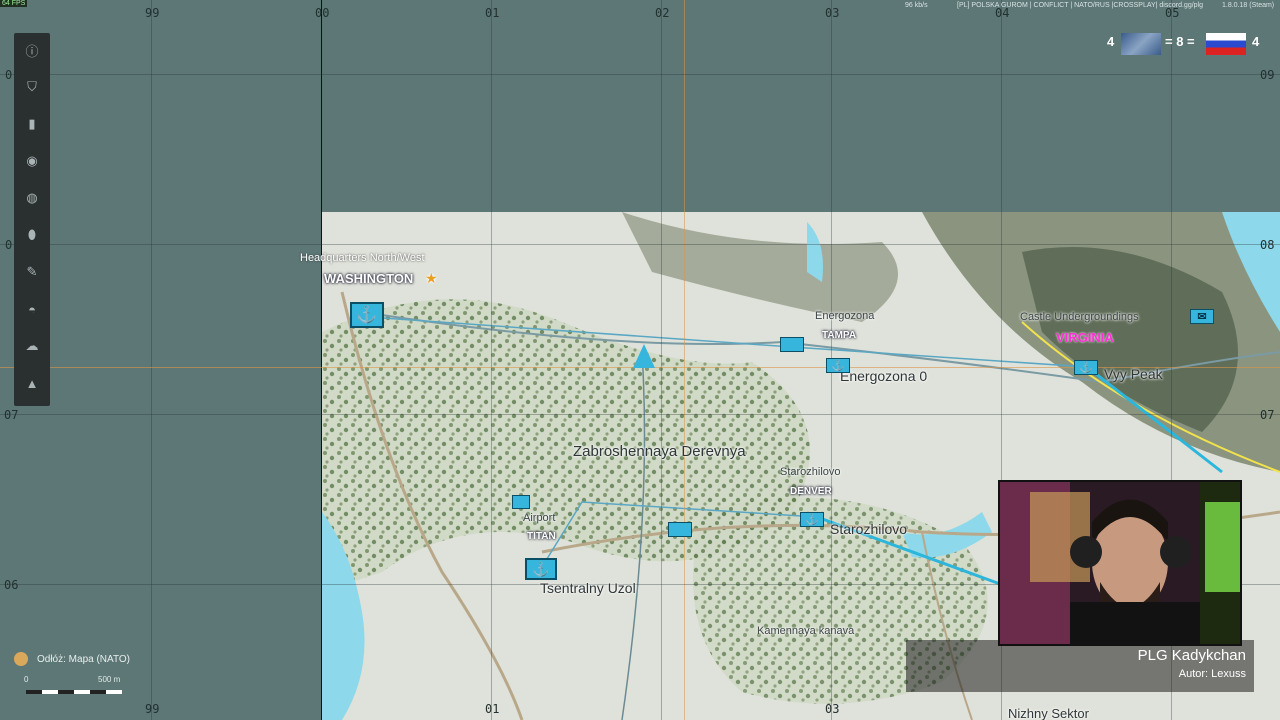 Image resolution: width=1280 pixels, height=720 pixels. What do you see at coordinates (832, 13) in the screenshot?
I see `grid-label-top: 03` at bounding box center [832, 13].